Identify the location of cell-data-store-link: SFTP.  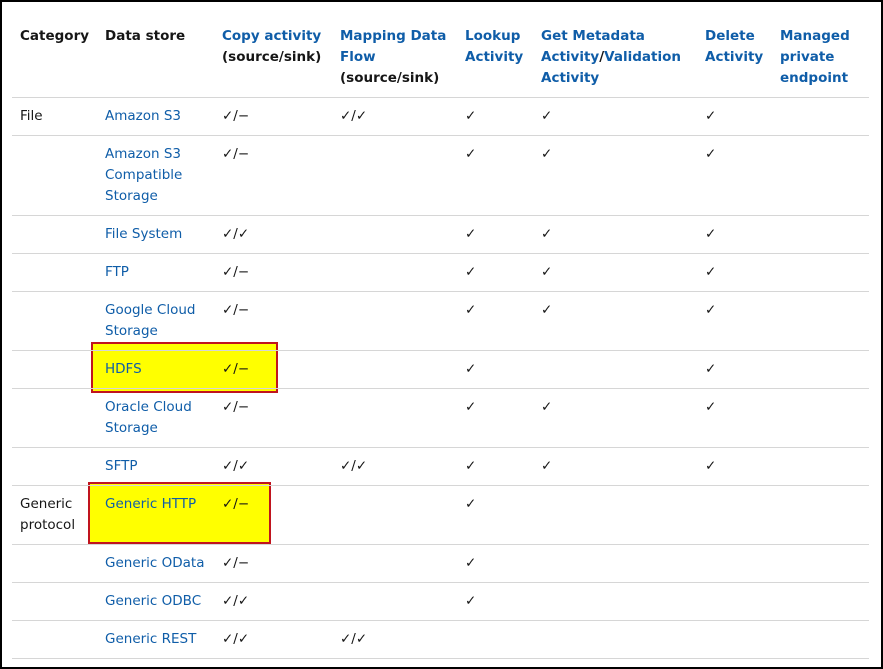
(155, 466).